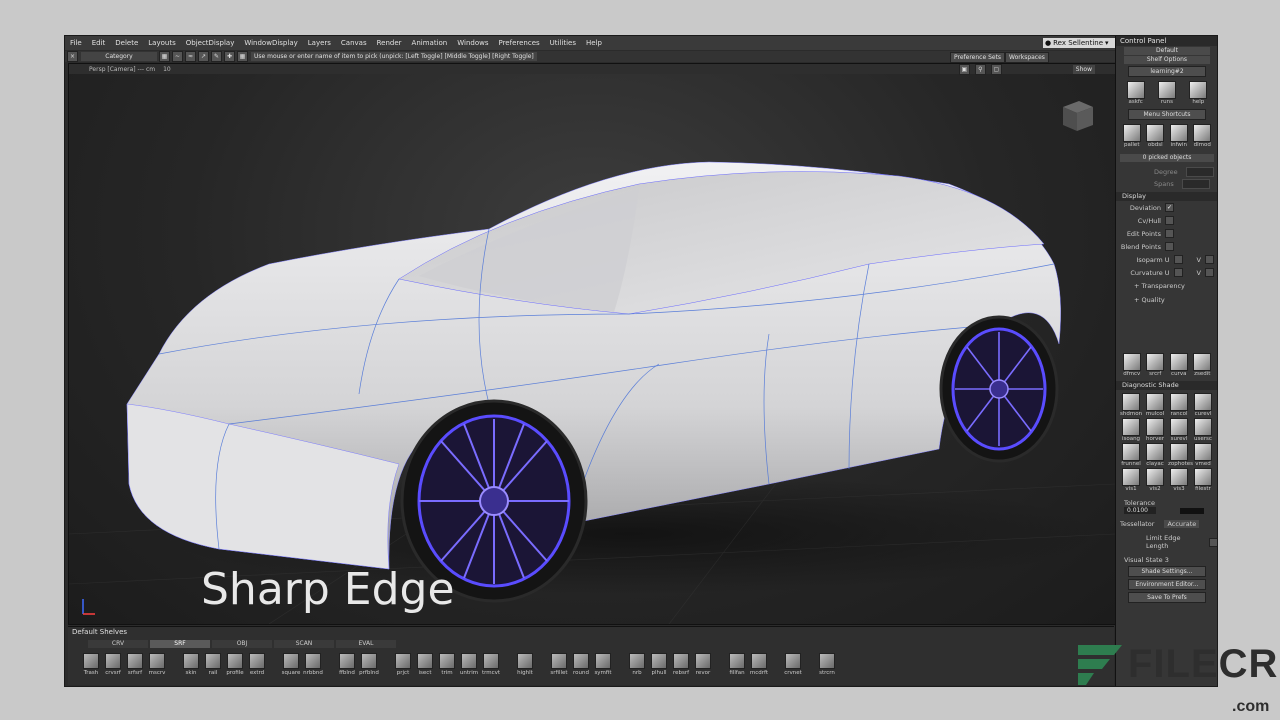 This screenshot has height=720, width=1280. I want to click on deviation-checkbox: ✓, so click(1169, 207).